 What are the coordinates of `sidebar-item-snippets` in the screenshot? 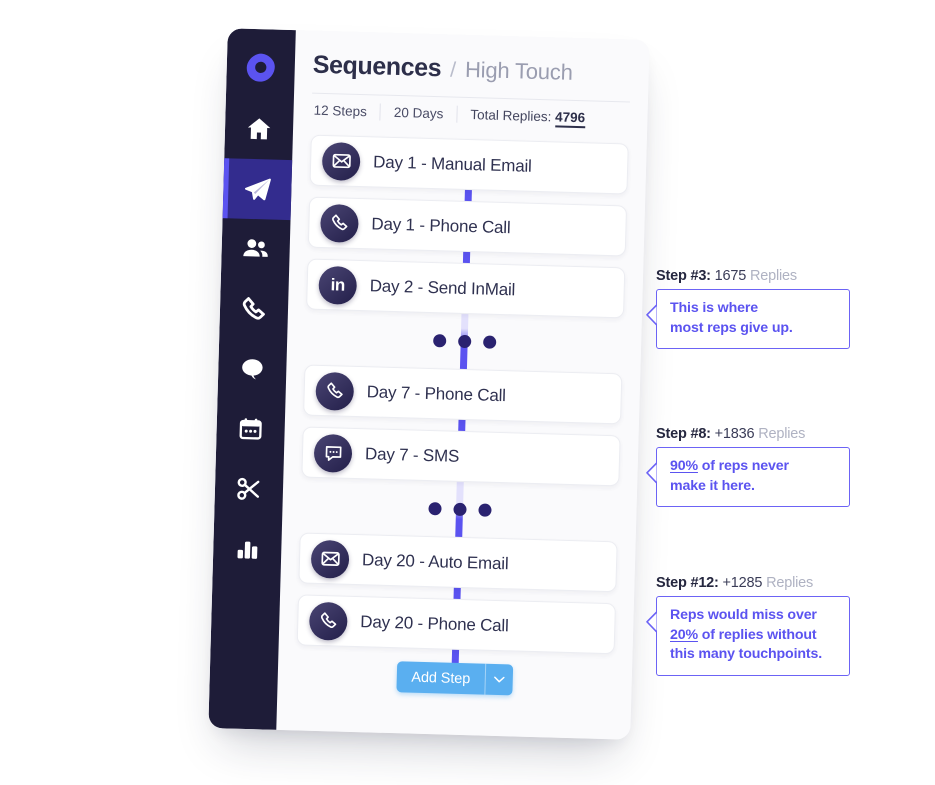 It's located at (249, 489).